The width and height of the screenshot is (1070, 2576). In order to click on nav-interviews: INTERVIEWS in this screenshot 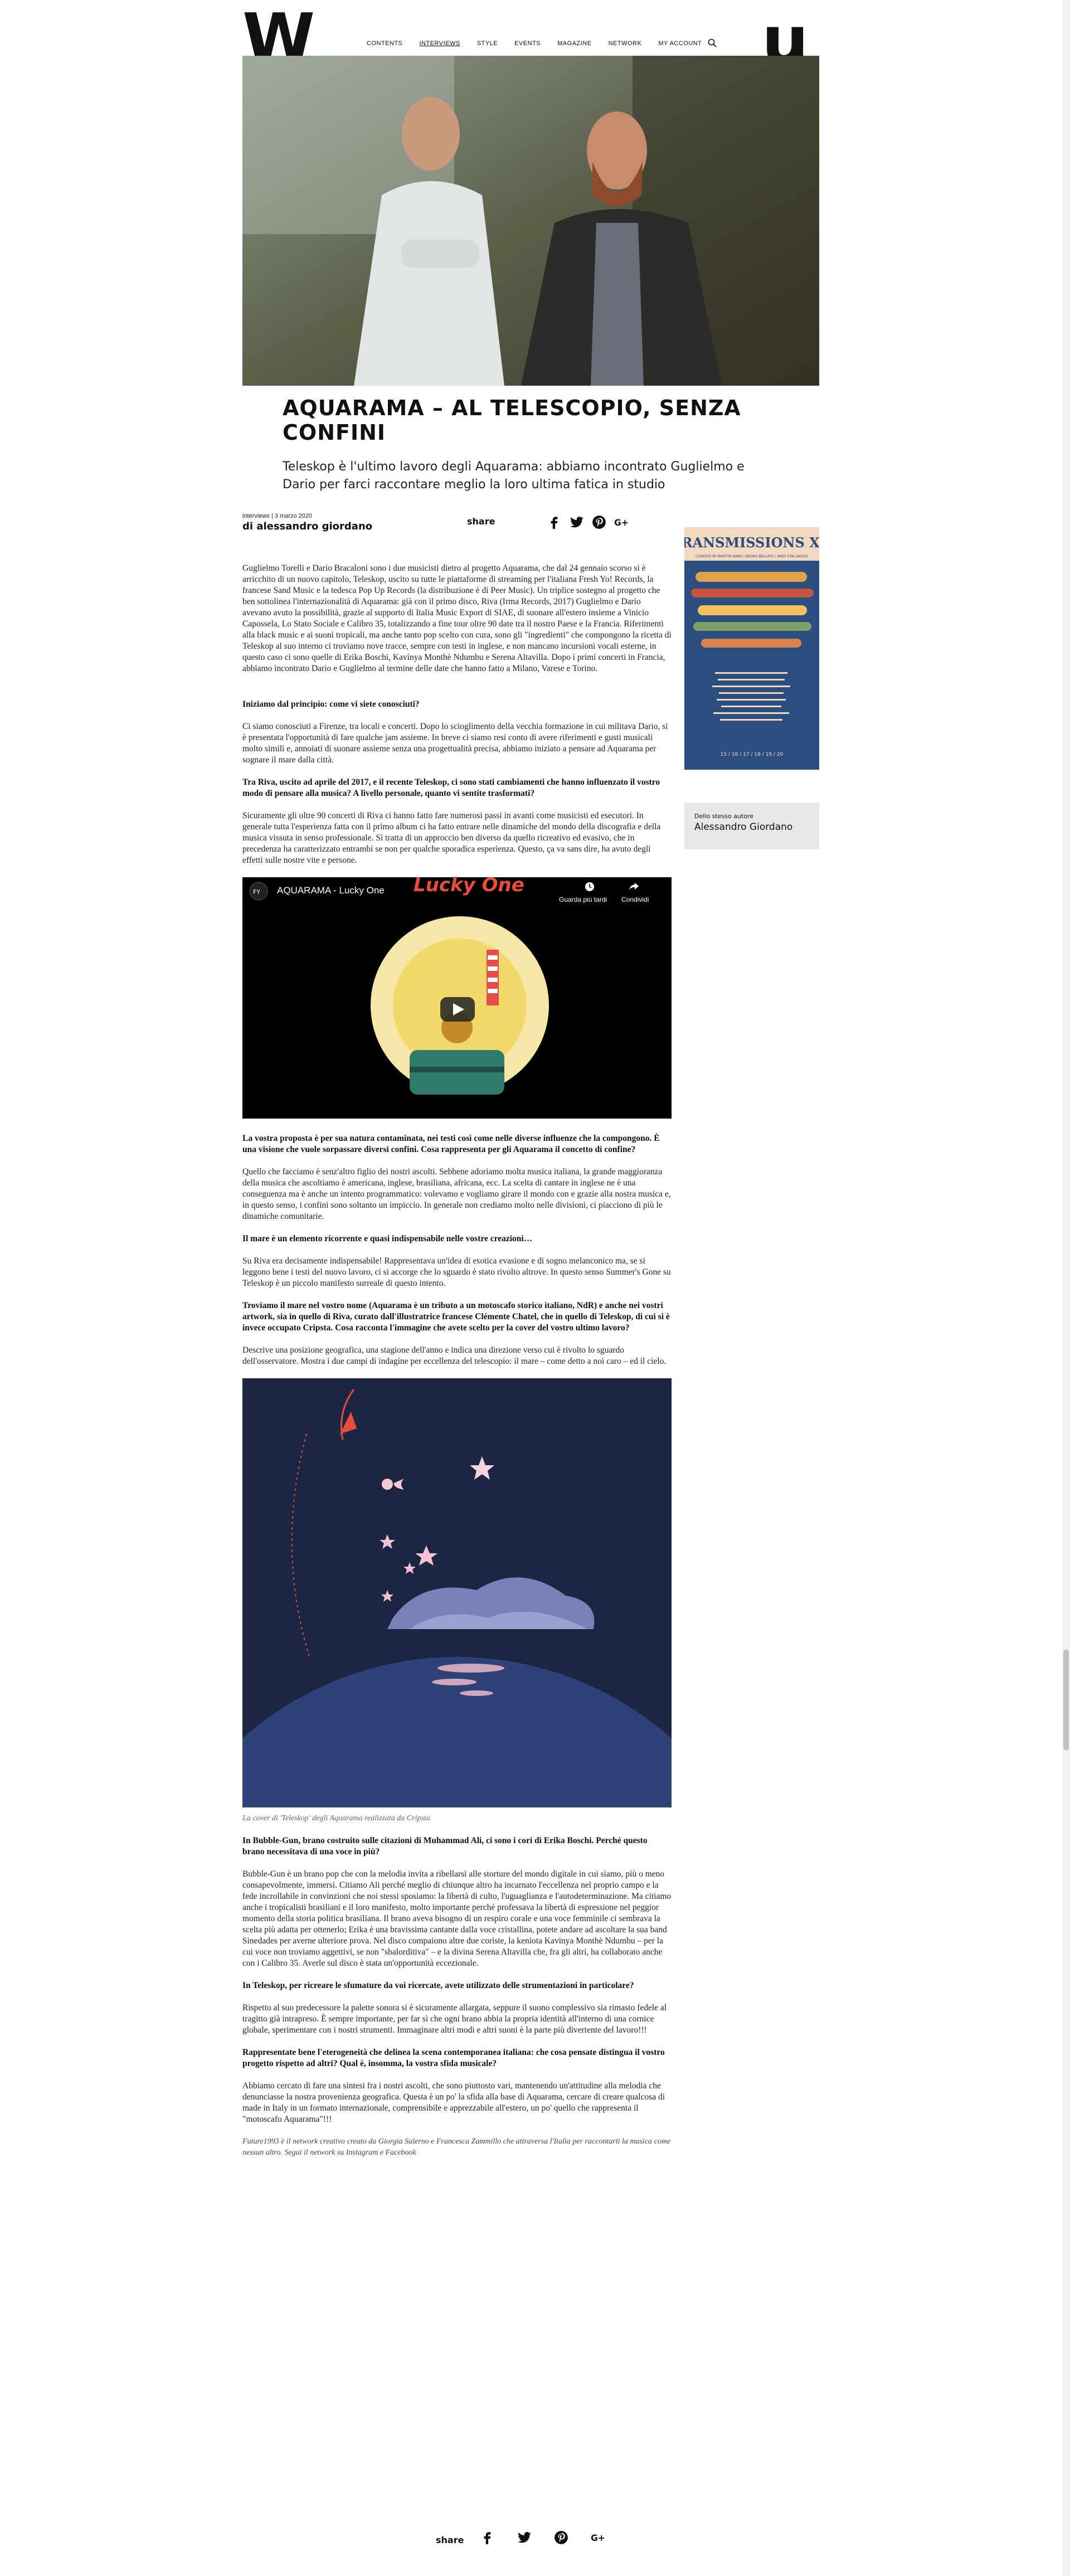, I will do `click(440, 43)`.